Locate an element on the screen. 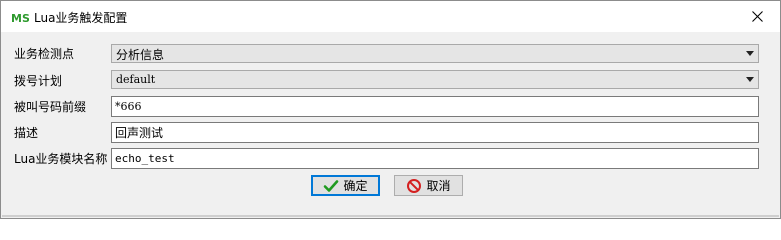  module-name-label: Lua业务模块名称 is located at coordinates (61, 159).